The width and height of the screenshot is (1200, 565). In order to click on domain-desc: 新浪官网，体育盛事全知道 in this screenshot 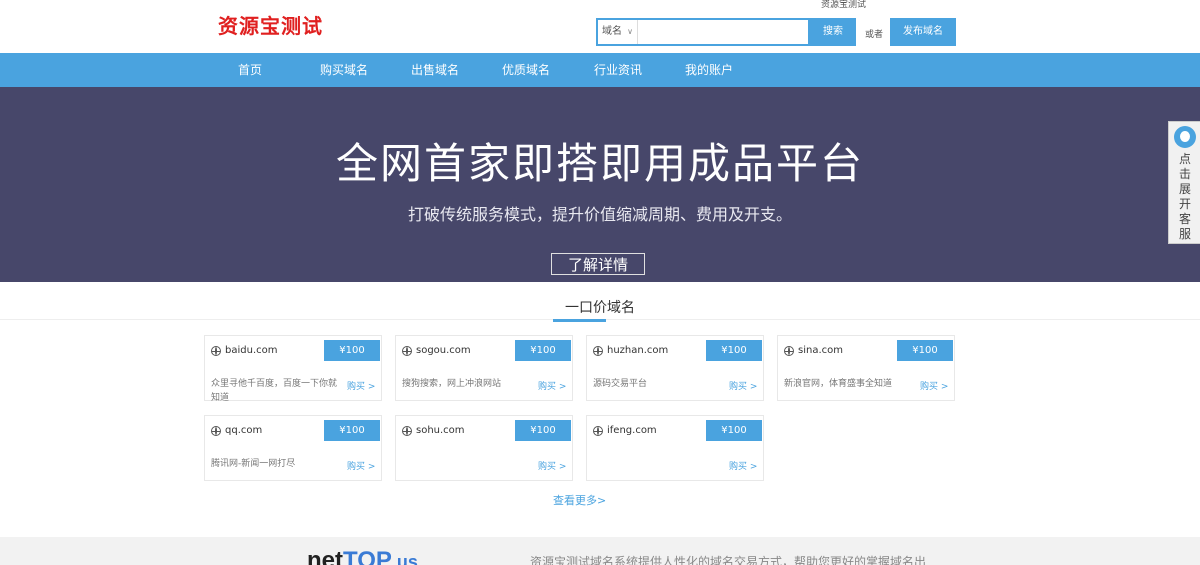, I will do `click(838, 384)`.